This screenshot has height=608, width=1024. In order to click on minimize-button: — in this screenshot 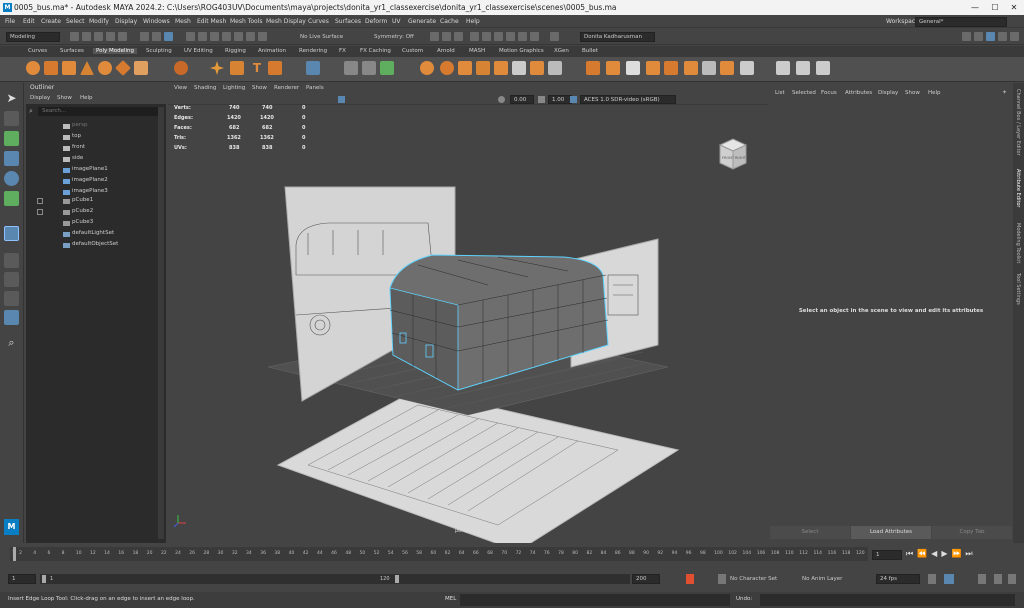, I will do `click(975, 7)`.